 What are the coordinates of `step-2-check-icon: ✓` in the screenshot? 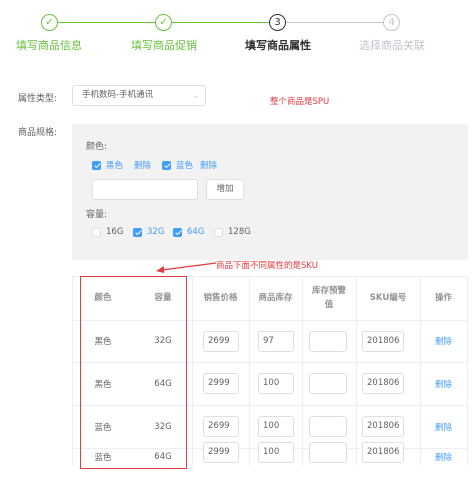 It's located at (163, 22).